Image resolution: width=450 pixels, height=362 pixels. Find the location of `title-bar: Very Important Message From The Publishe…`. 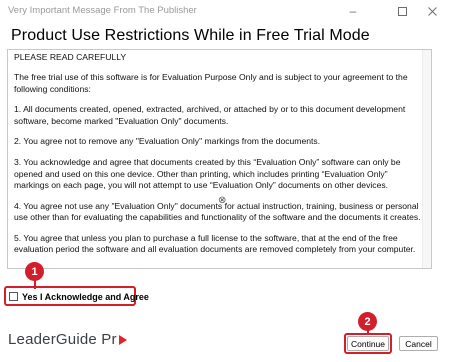

title-bar: Very Important Message From The Publishe… is located at coordinates (225, 11).